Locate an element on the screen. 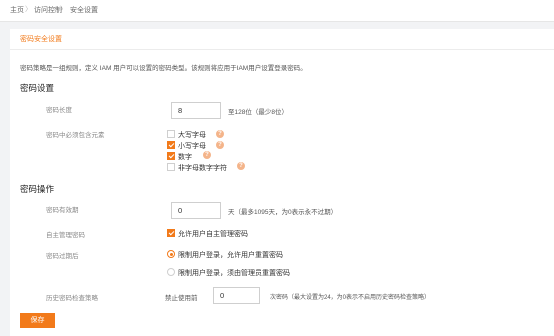 Image resolution: width=554 pixels, height=336 pixels. checkbox-lowercase-label: 小写字母 is located at coordinates (192, 146).